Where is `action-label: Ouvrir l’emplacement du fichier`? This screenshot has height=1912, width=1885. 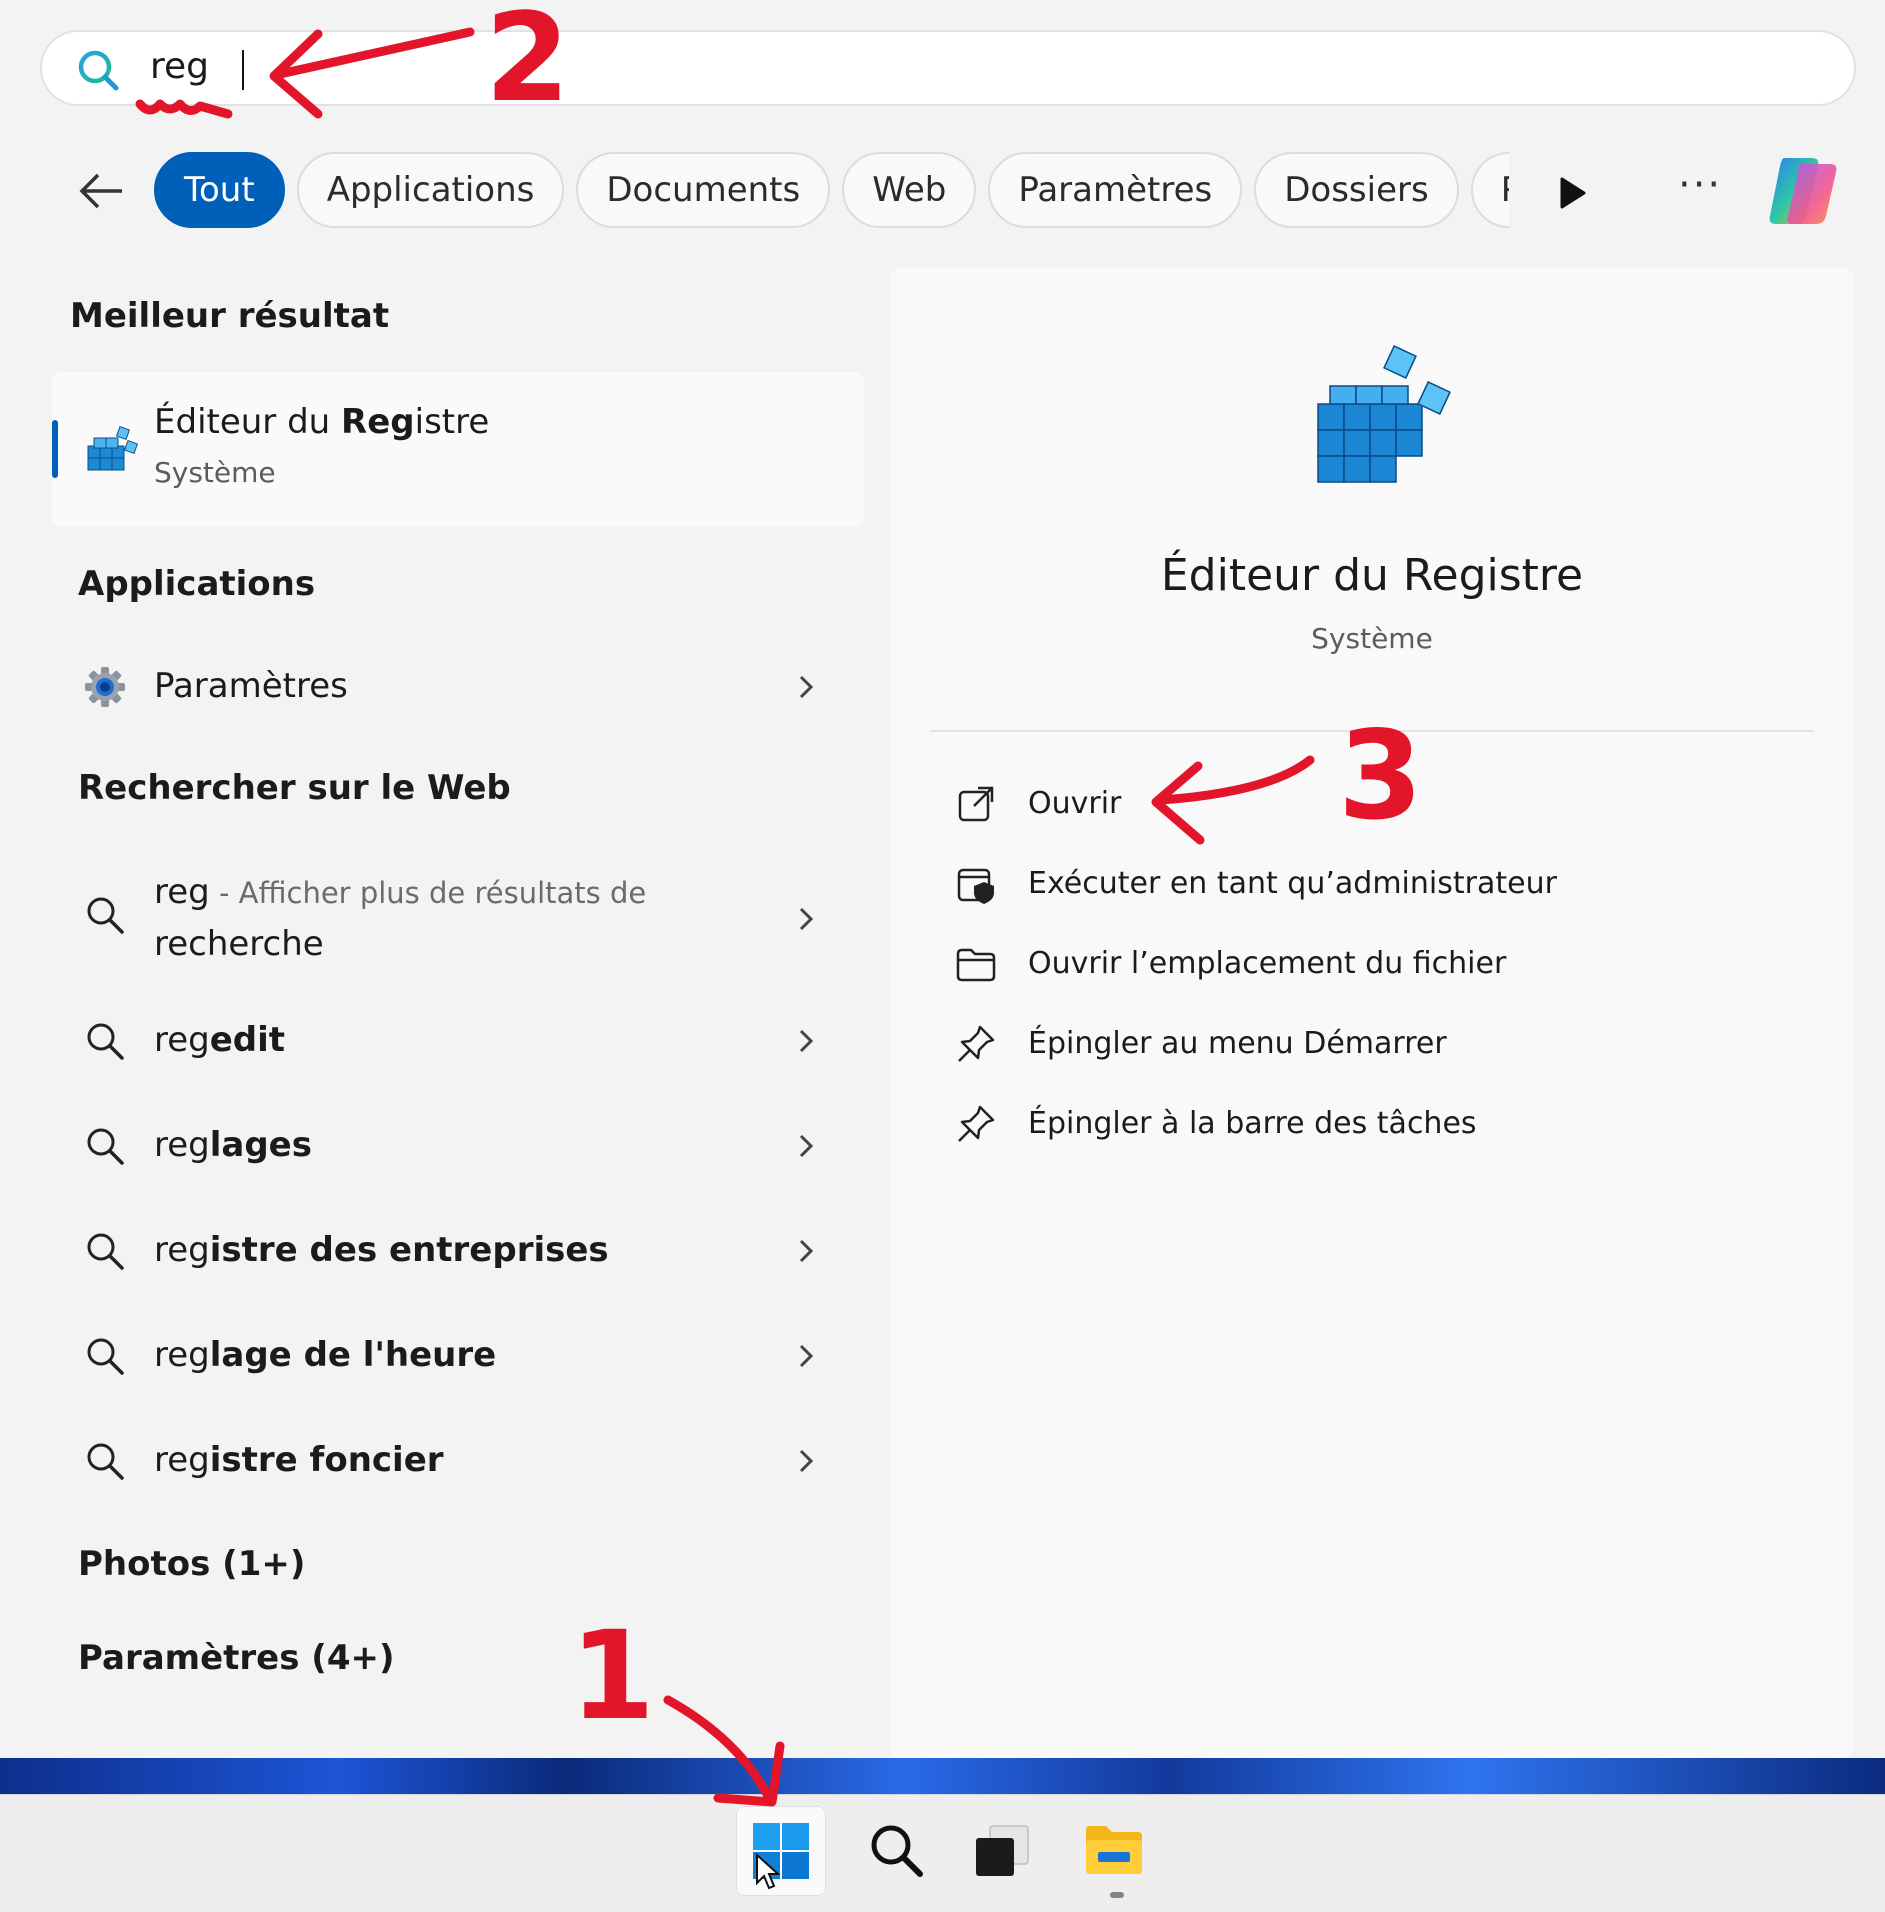 action-label: Ouvrir l’emplacement du fichier is located at coordinates (1267, 963).